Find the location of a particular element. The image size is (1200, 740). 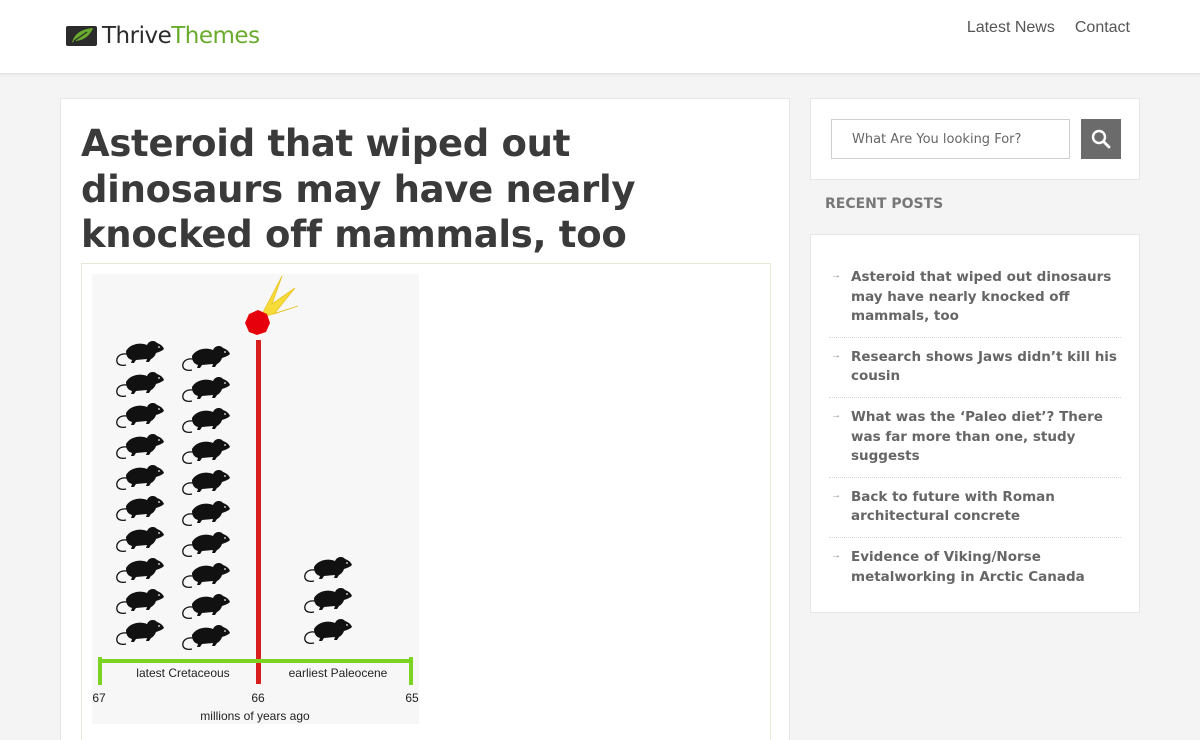

asteroid-icon is located at coordinates (272, 305).